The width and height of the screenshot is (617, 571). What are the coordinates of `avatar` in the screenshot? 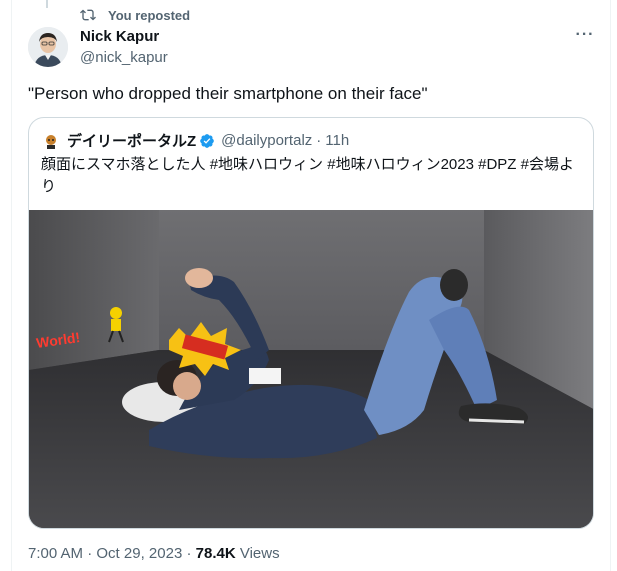 It's located at (48, 47).